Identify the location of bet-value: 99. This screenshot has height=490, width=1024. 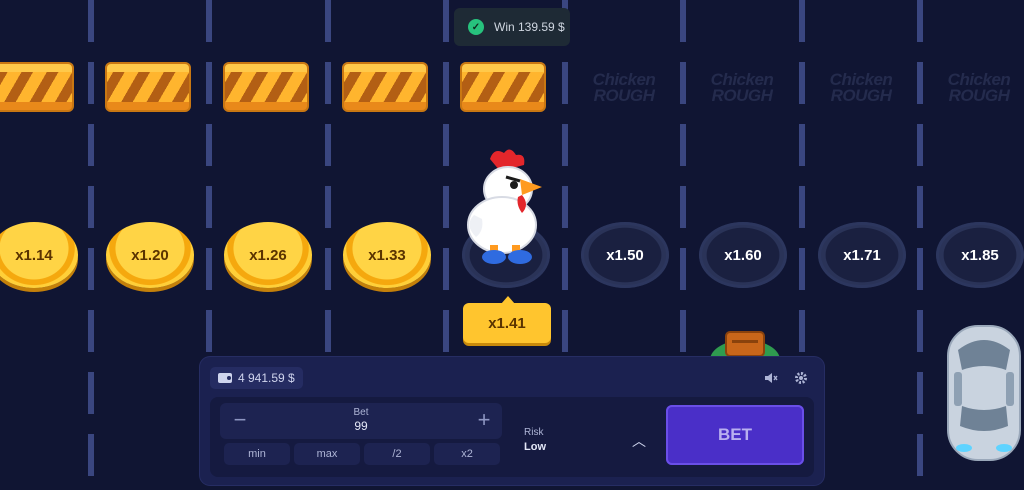
(361, 426).